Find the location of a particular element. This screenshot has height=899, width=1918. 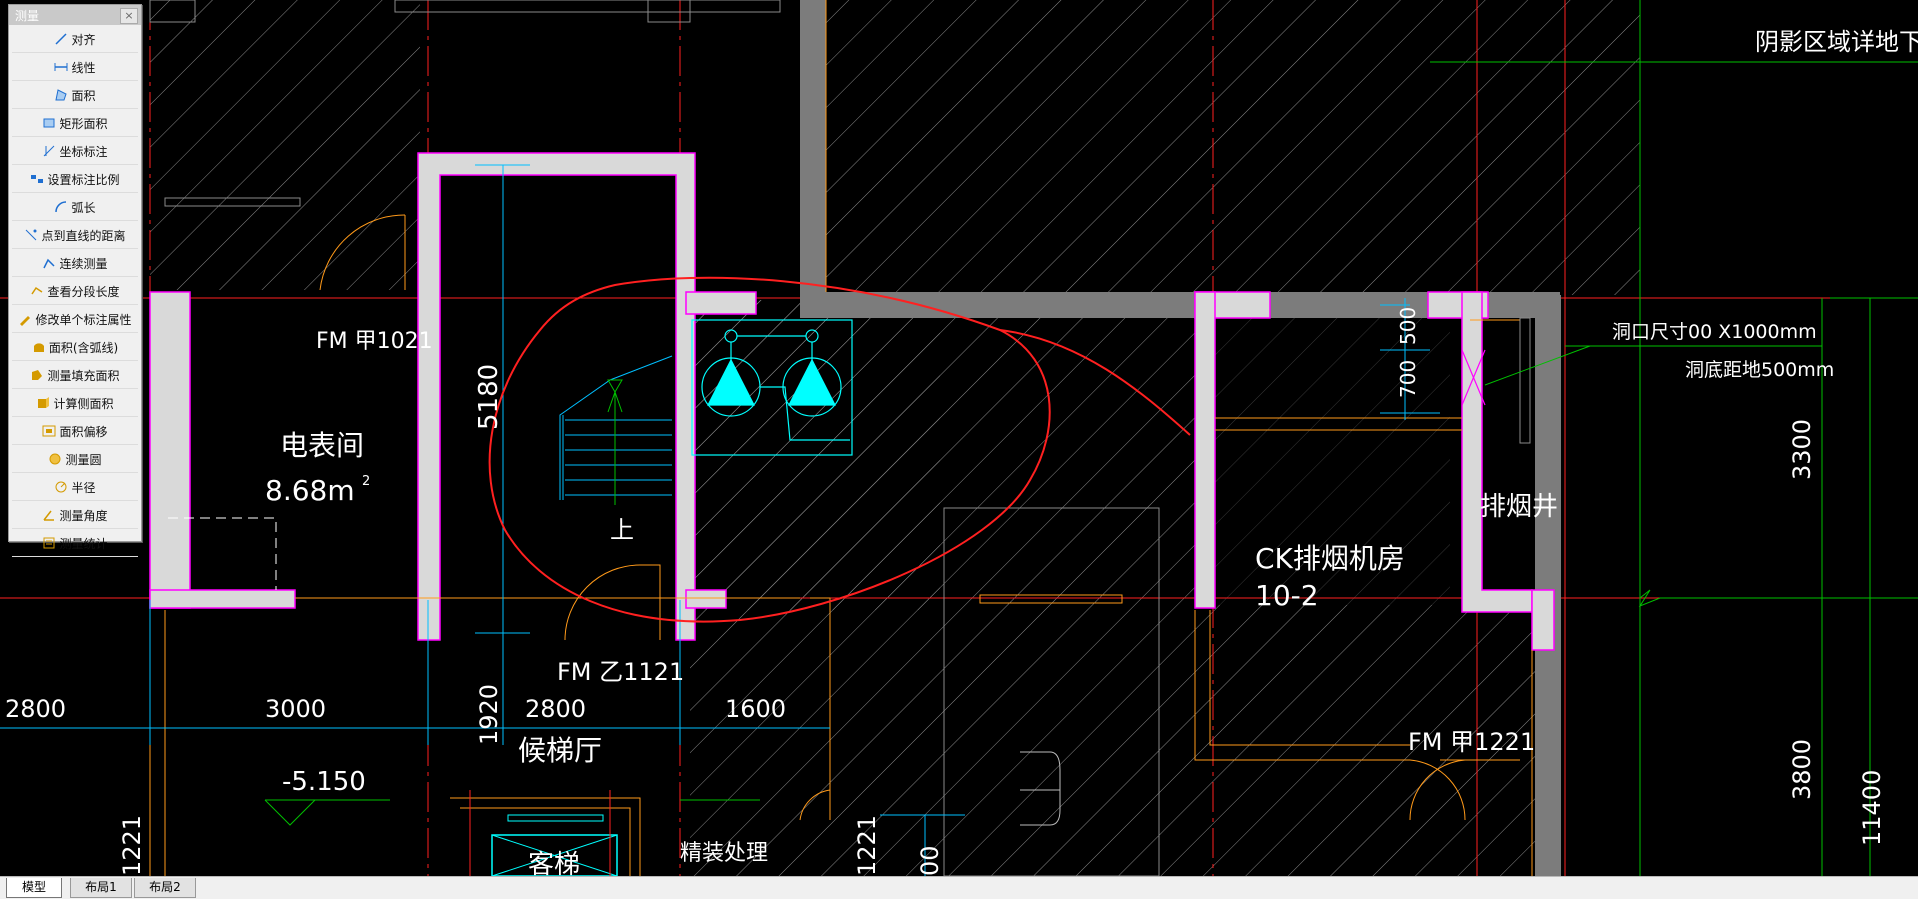

dim-2800-mid: 2800 is located at coordinates (555, 709).